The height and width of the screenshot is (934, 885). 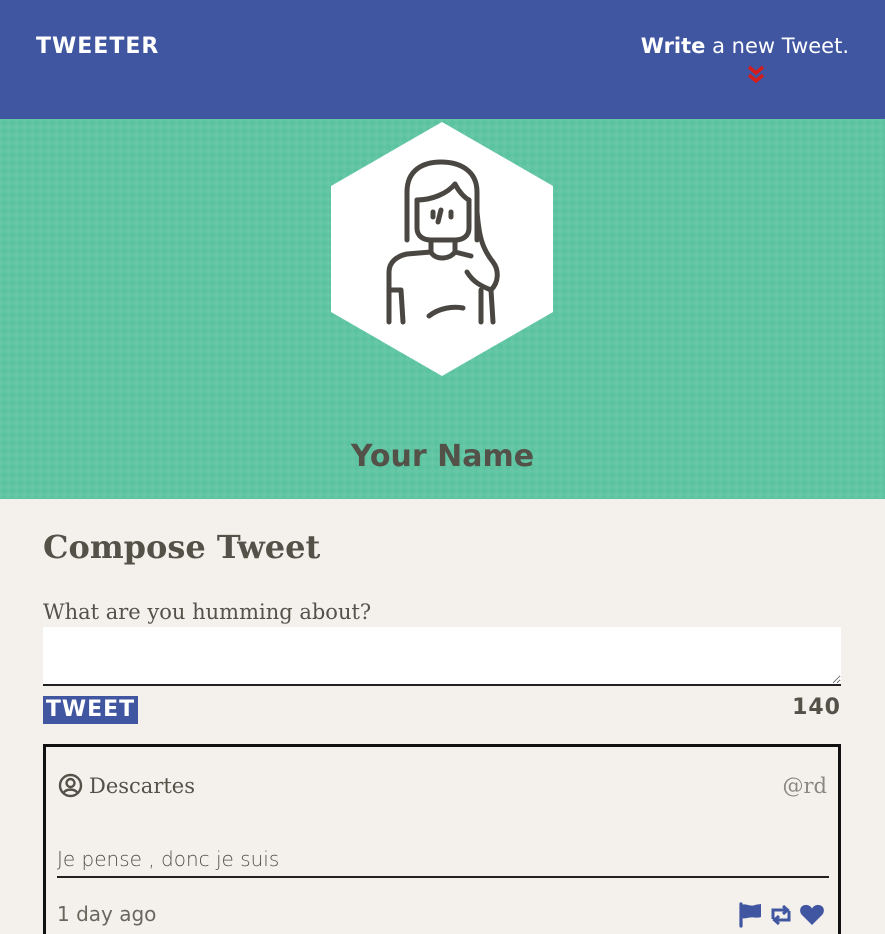 I want to click on retweet-icon, so click(x=781, y=915).